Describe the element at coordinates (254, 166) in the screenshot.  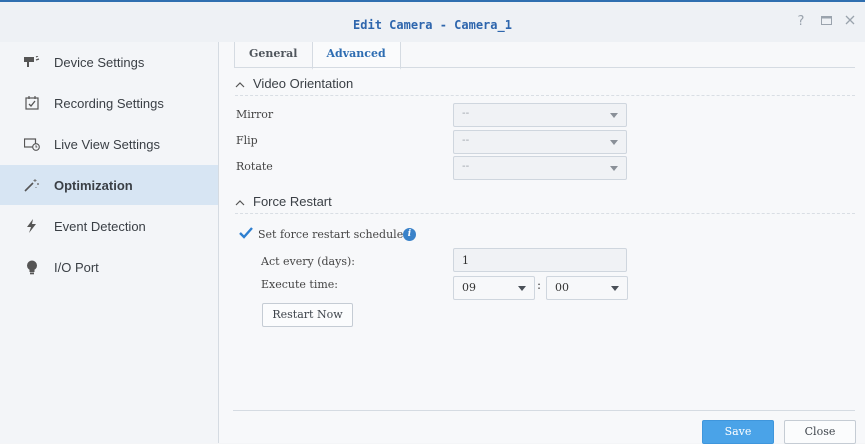
I see `rotate-label: Rotate` at that location.